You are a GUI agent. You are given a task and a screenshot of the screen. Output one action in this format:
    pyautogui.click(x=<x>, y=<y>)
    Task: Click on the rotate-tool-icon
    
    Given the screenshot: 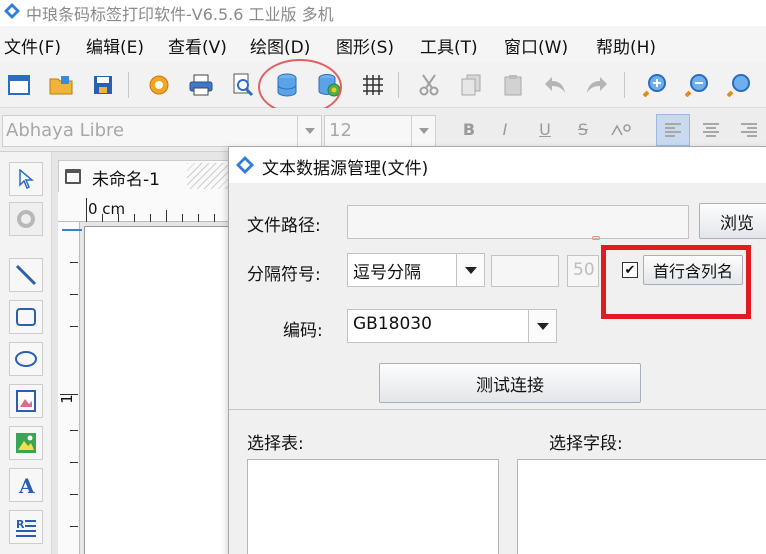 What is the action you would take?
    pyautogui.click(x=26, y=219)
    